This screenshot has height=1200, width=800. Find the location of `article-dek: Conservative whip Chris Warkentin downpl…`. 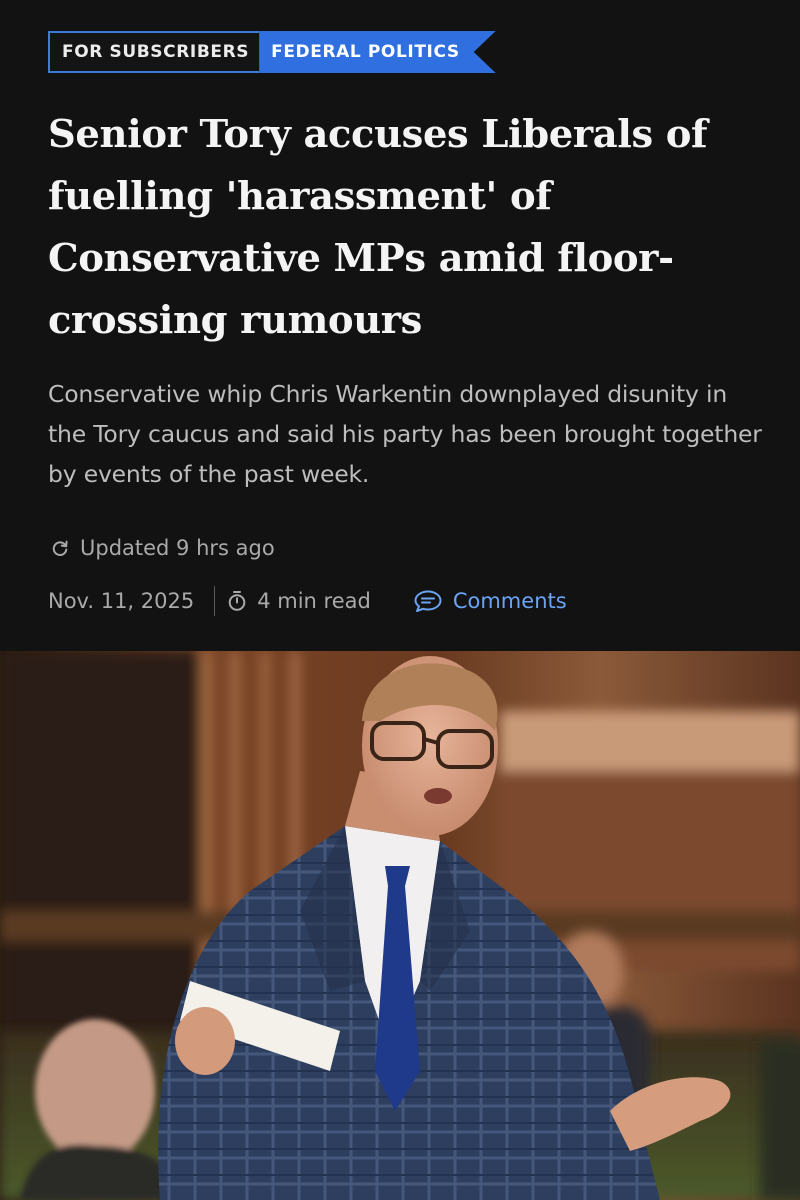

article-dek: Conservative whip Chris Warkentin downpl… is located at coordinates (405, 434).